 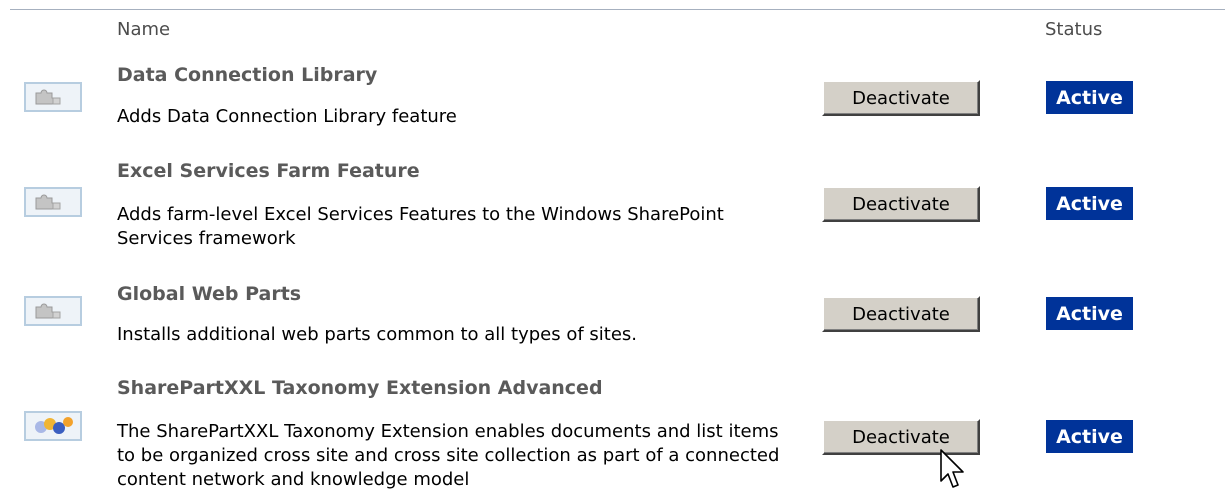 What do you see at coordinates (53, 426) in the screenshot?
I see `sharepartxxl-logo-icon` at bounding box center [53, 426].